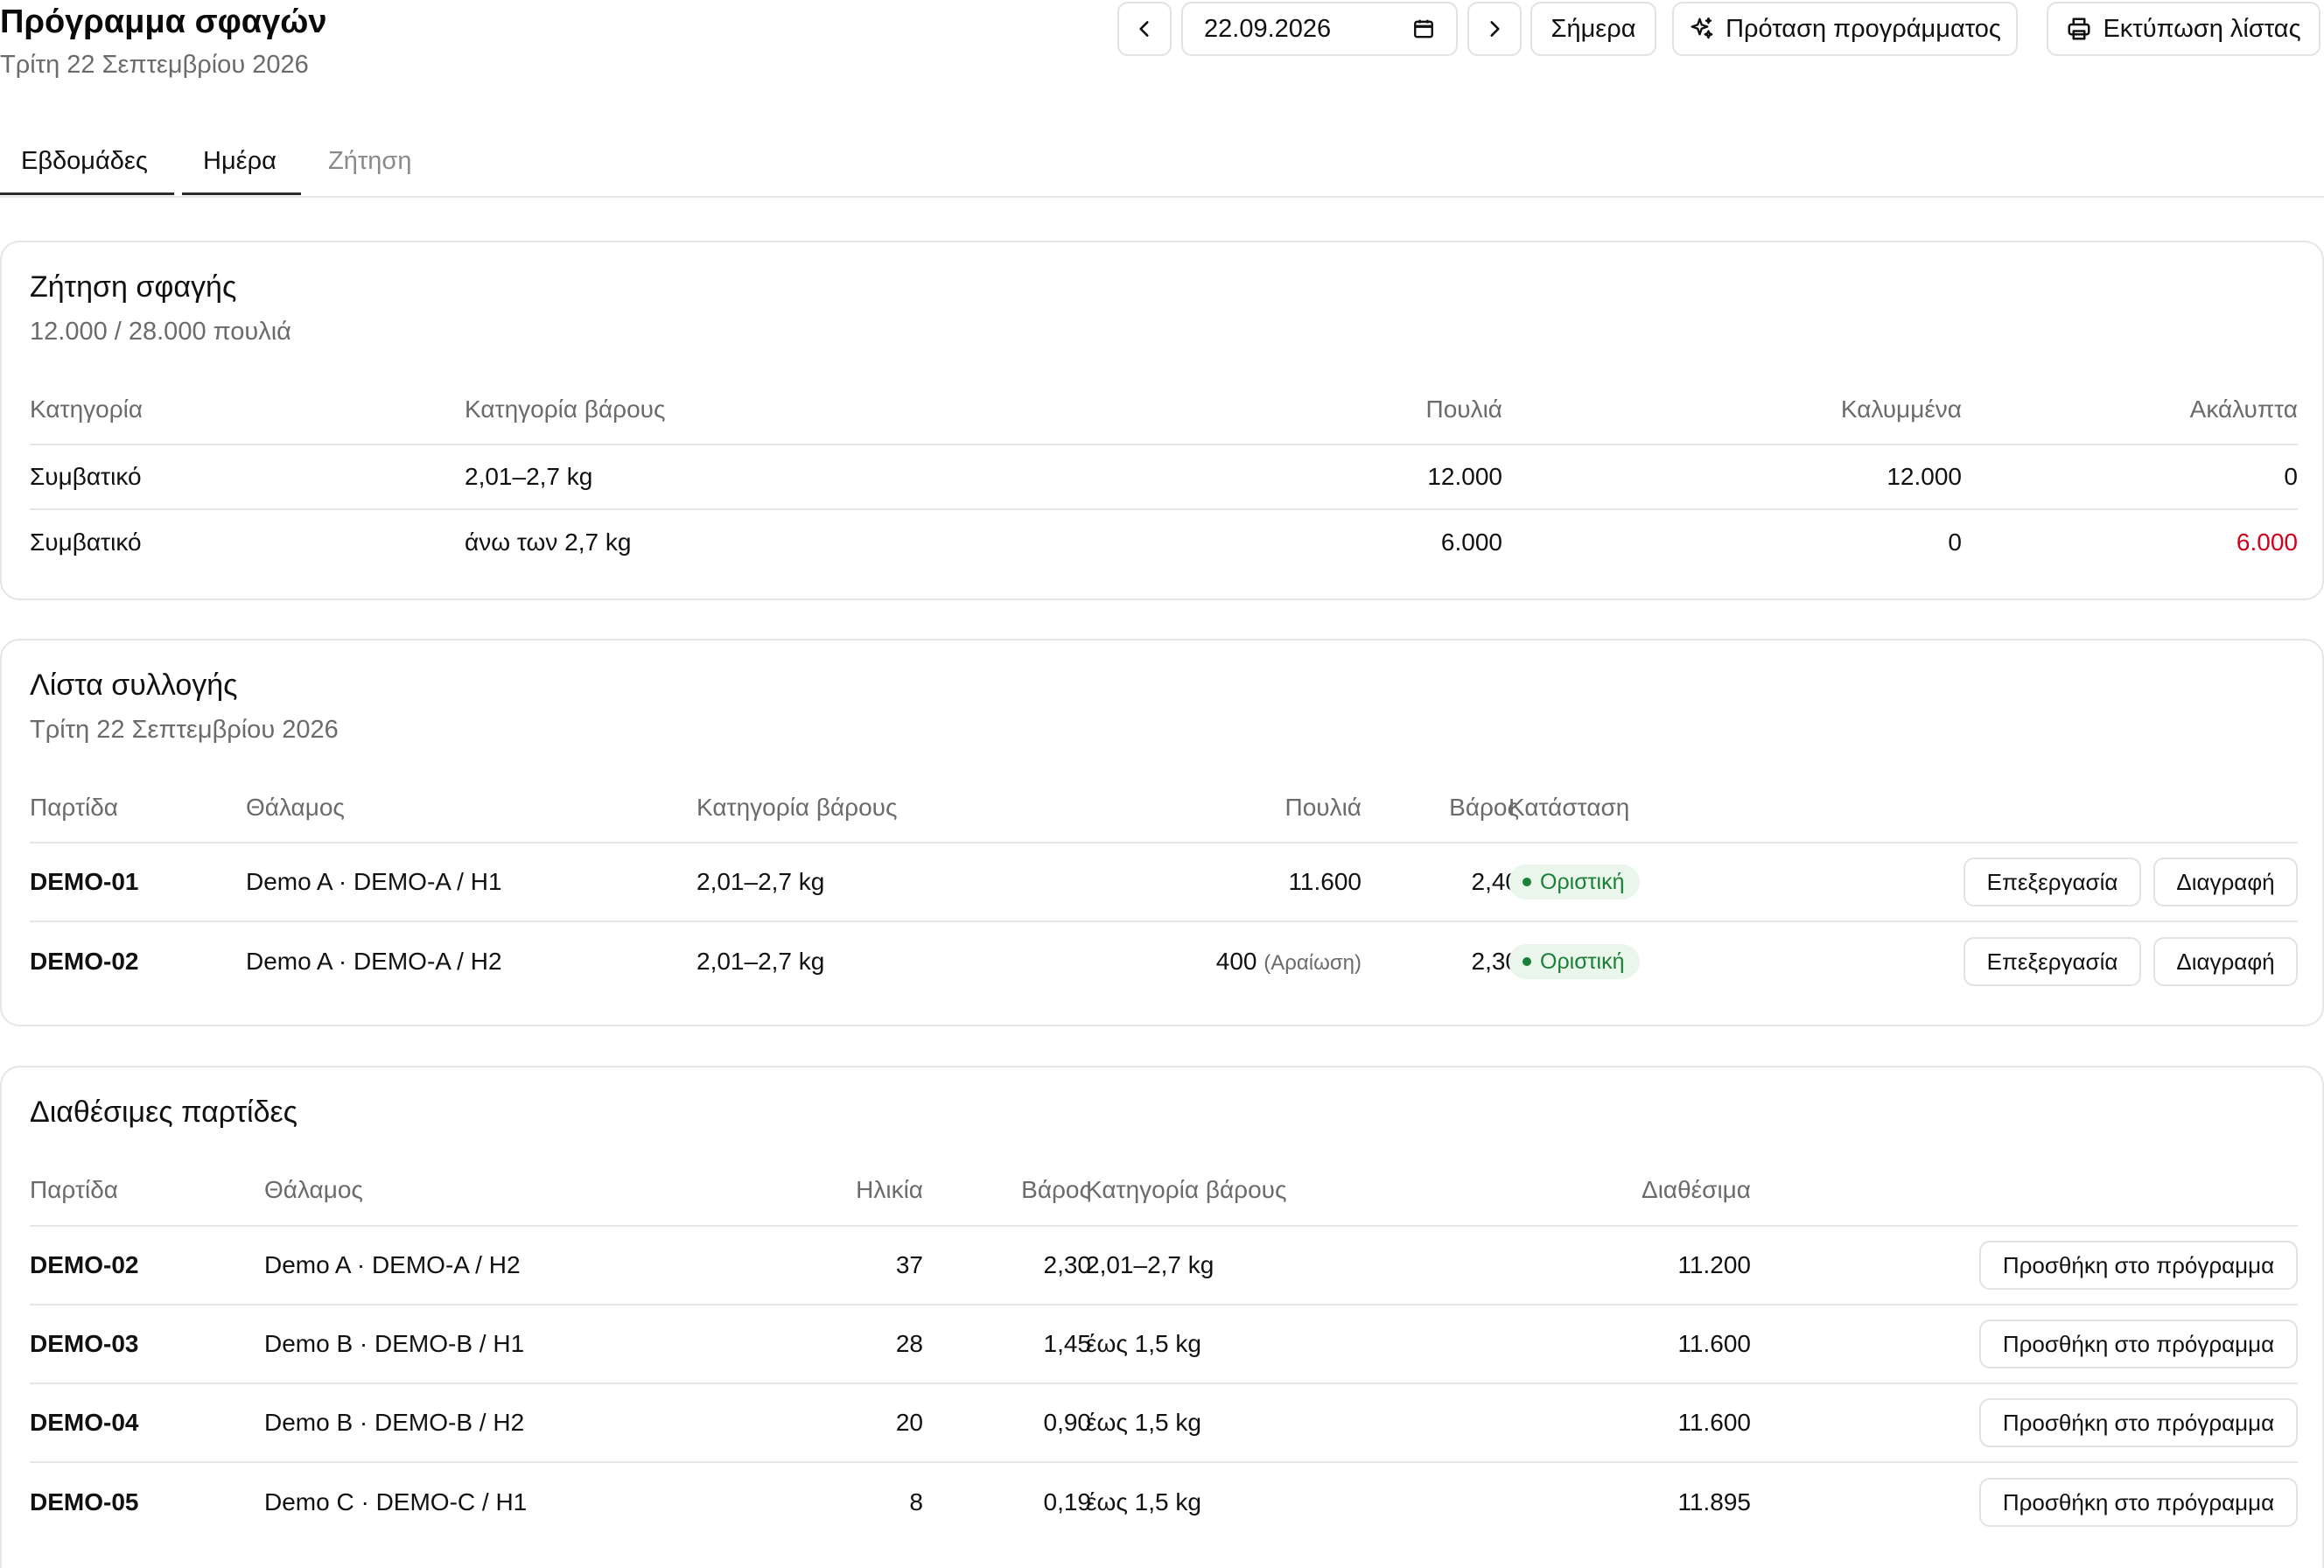 The height and width of the screenshot is (1568, 2324). What do you see at coordinates (1067, 1502) in the screenshot?
I see `row-weight: 0,19` at bounding box center [1067, 1502].